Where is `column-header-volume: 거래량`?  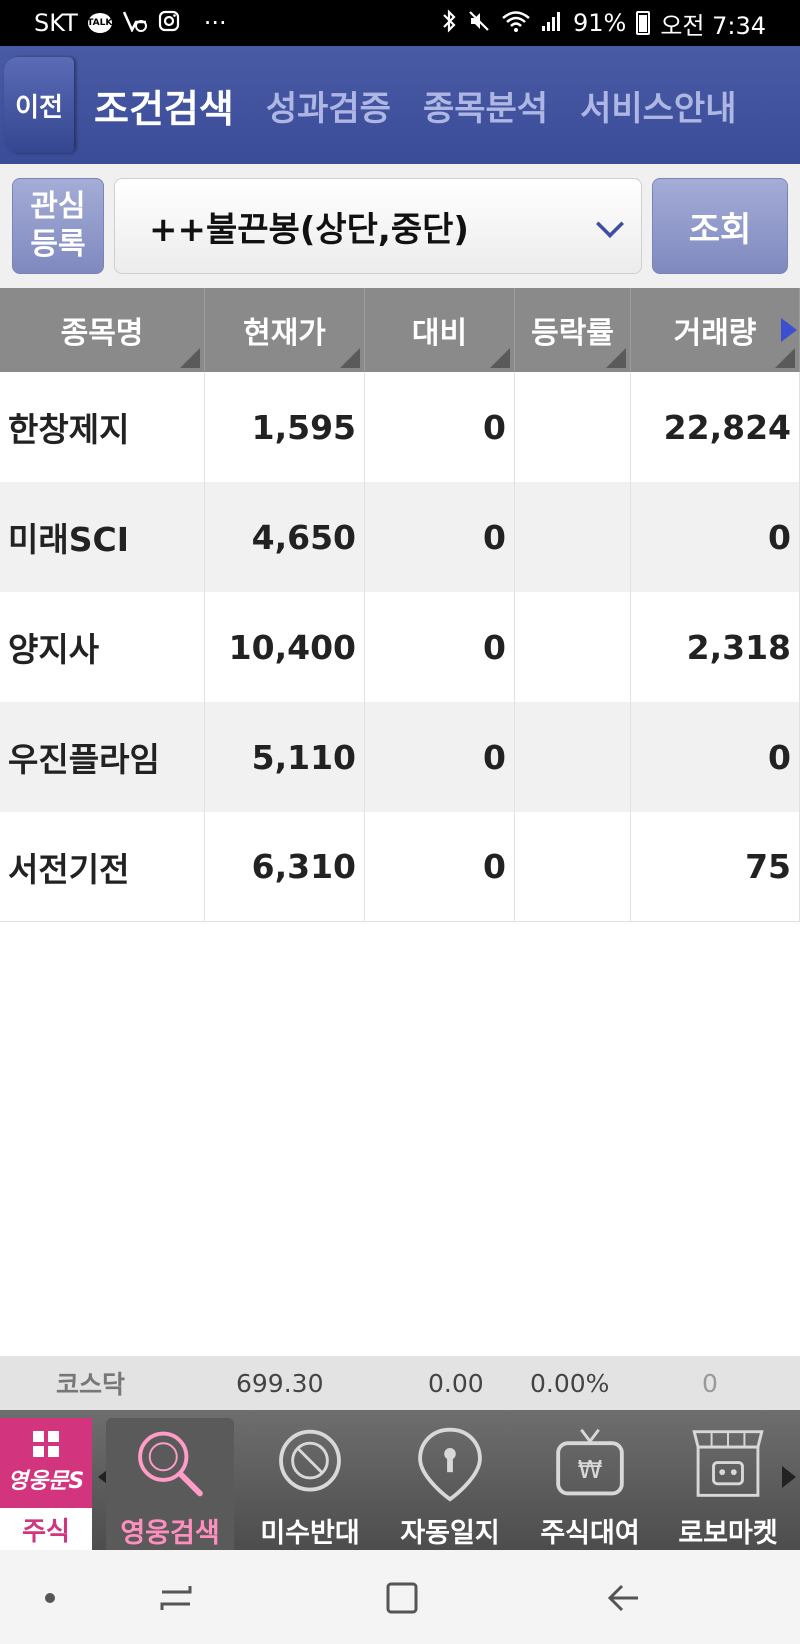 column-header-volume: 거래량 is located at coordinates (715, 330).